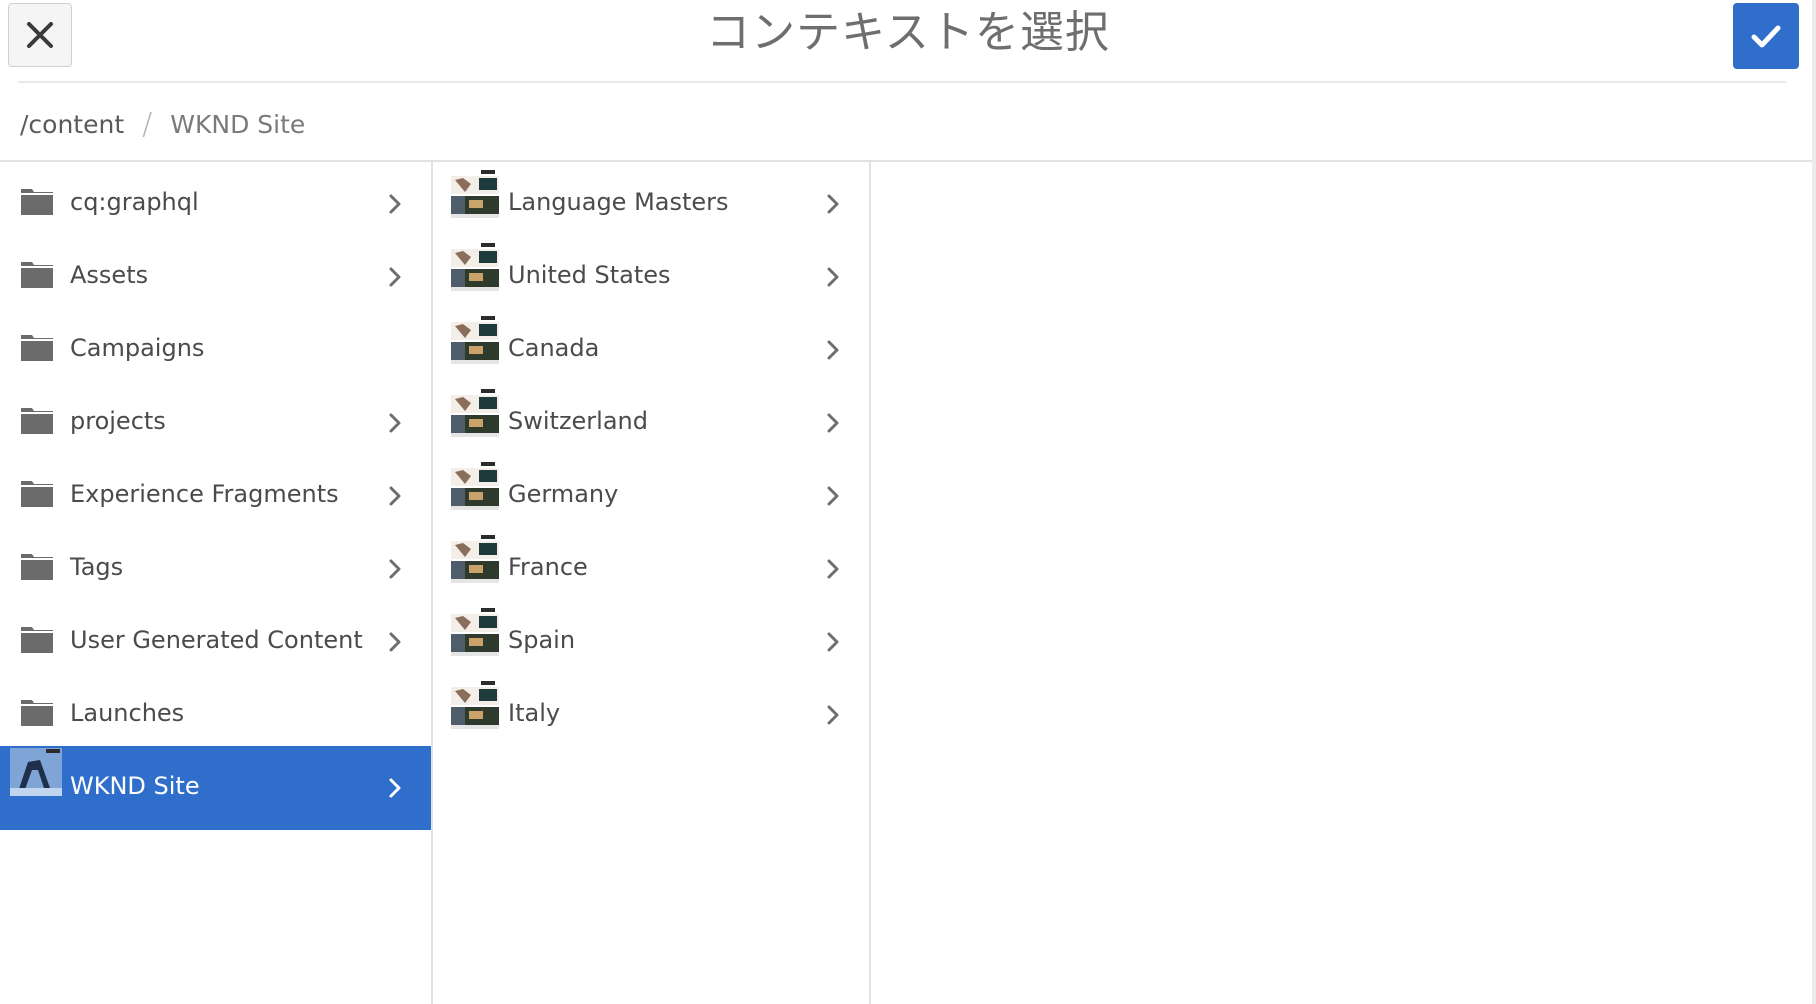 Image resolution: width=1816 pixels, height=1004 pixels. I want to click on page-item-germany: Germany, so click(651, 496).